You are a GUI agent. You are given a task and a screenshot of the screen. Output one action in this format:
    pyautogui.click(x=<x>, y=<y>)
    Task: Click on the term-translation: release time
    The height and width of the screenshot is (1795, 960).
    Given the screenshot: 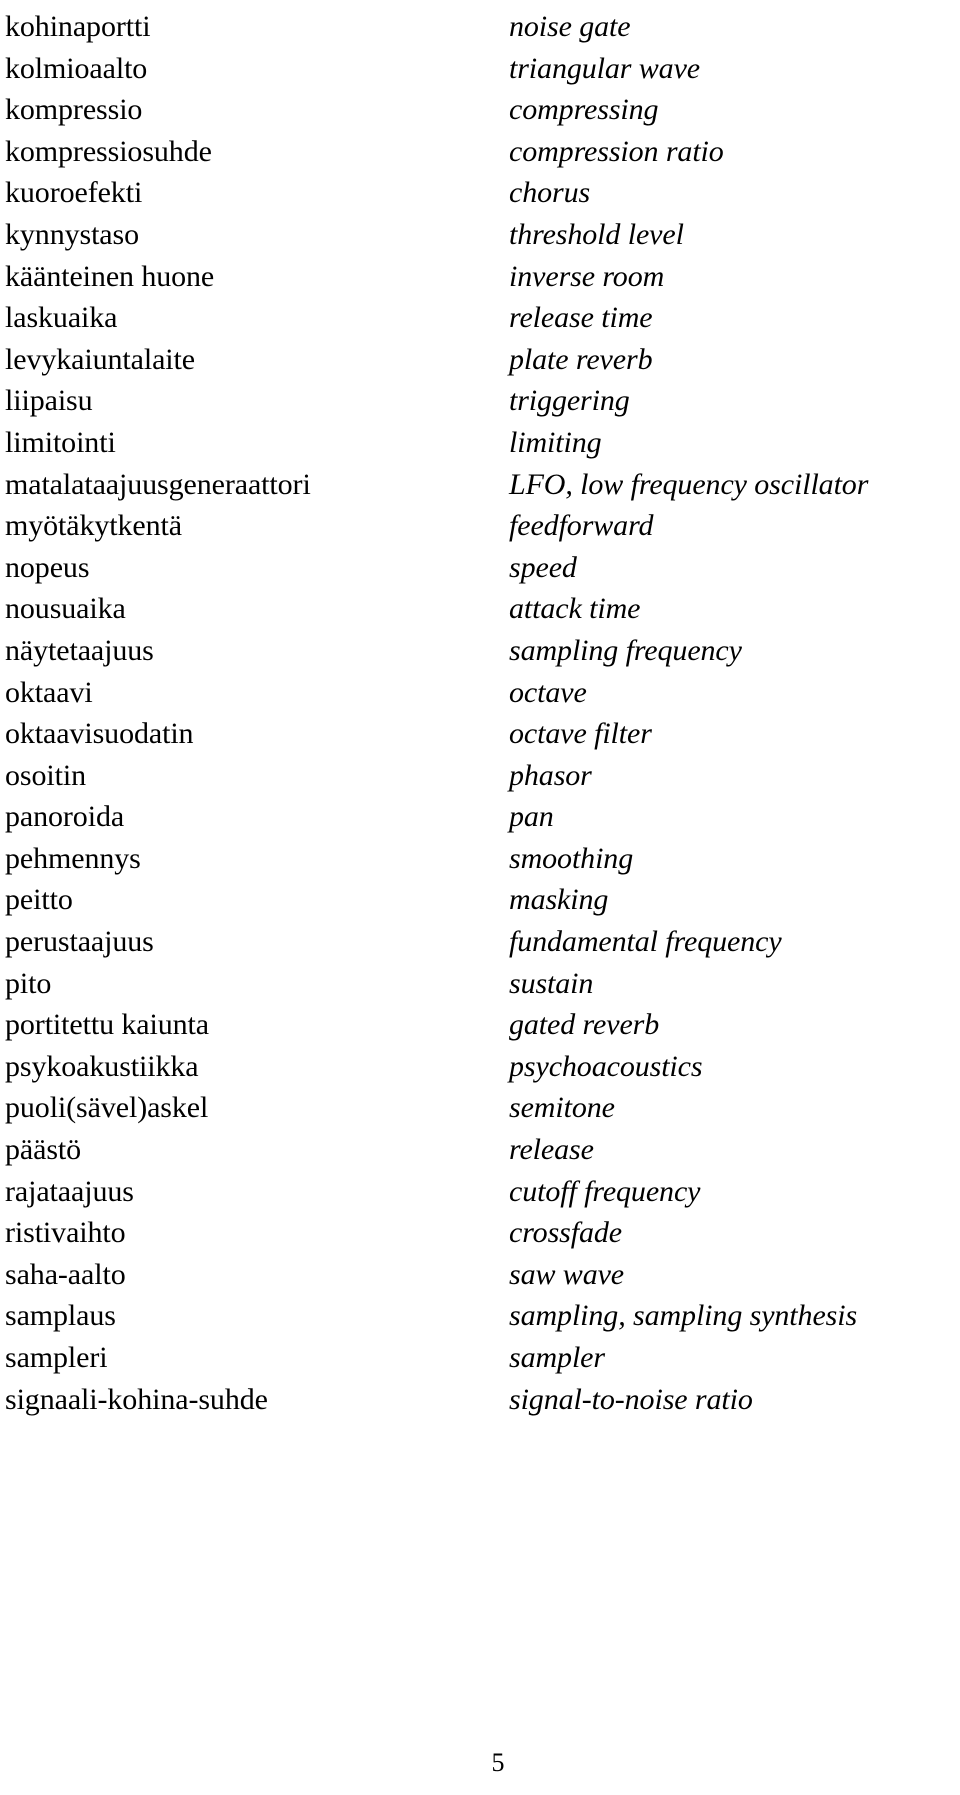 What is the action you would take?
    pyautogui.click(x=581, y=318)
    